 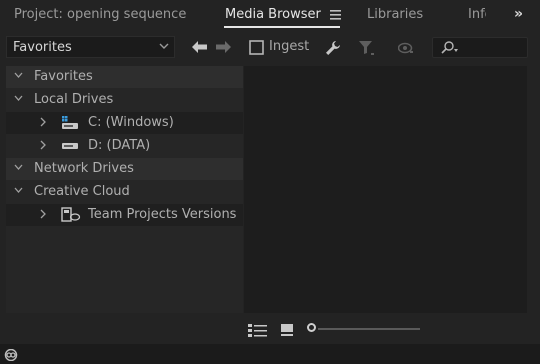 I want to click on hard-drive-icon, so click(x=70, y=146).